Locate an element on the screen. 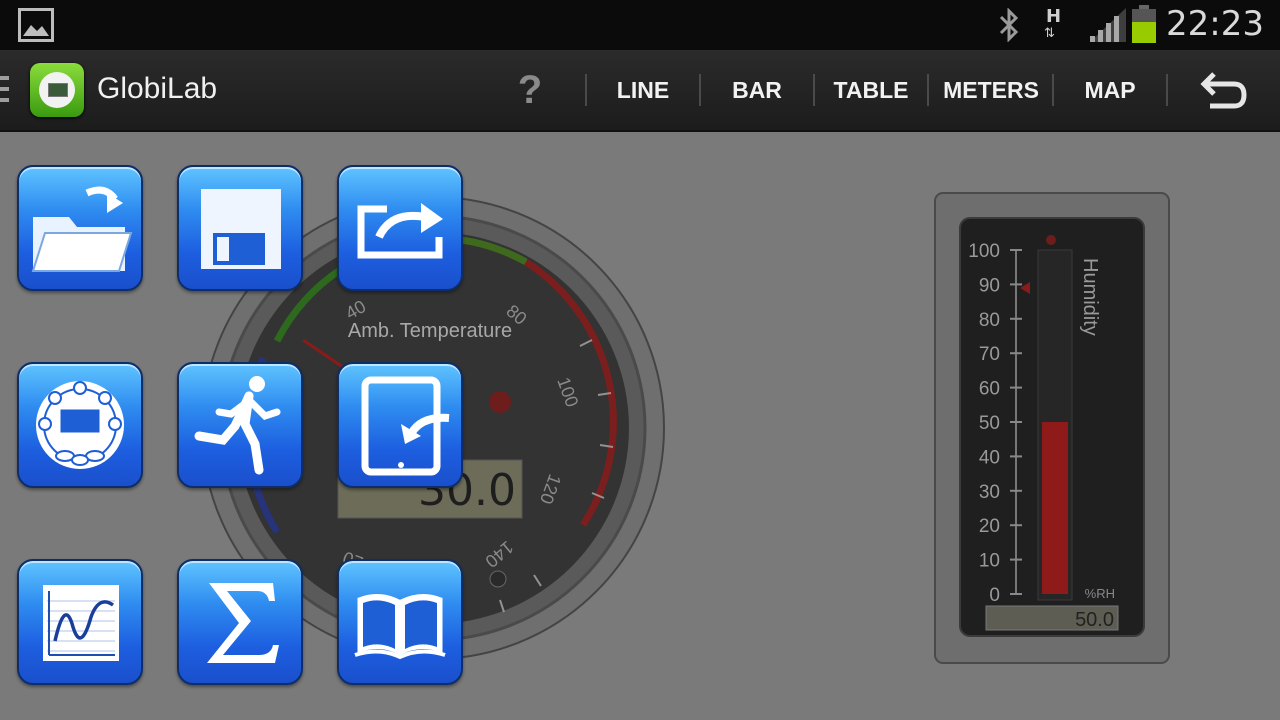 The image size is (1280, 720). gauge-hub is located at coordinates (500, 402).